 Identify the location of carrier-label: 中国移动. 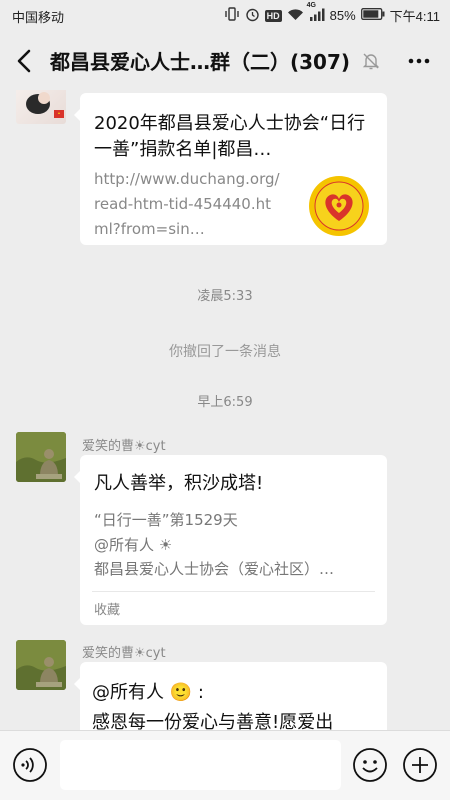
(38, 17).